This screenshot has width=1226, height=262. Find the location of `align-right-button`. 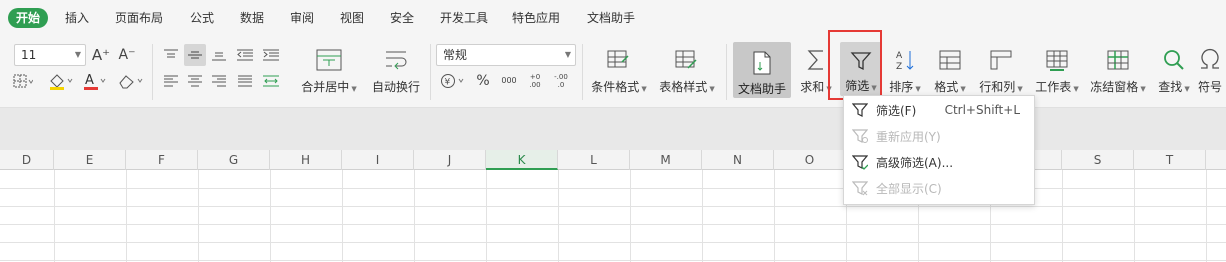

align-right-button is located at coordinates (219, 81).